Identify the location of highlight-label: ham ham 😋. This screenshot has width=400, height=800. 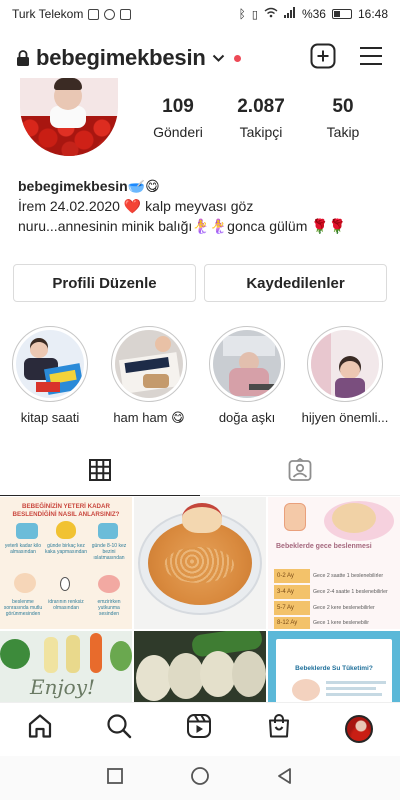
(149, 417).